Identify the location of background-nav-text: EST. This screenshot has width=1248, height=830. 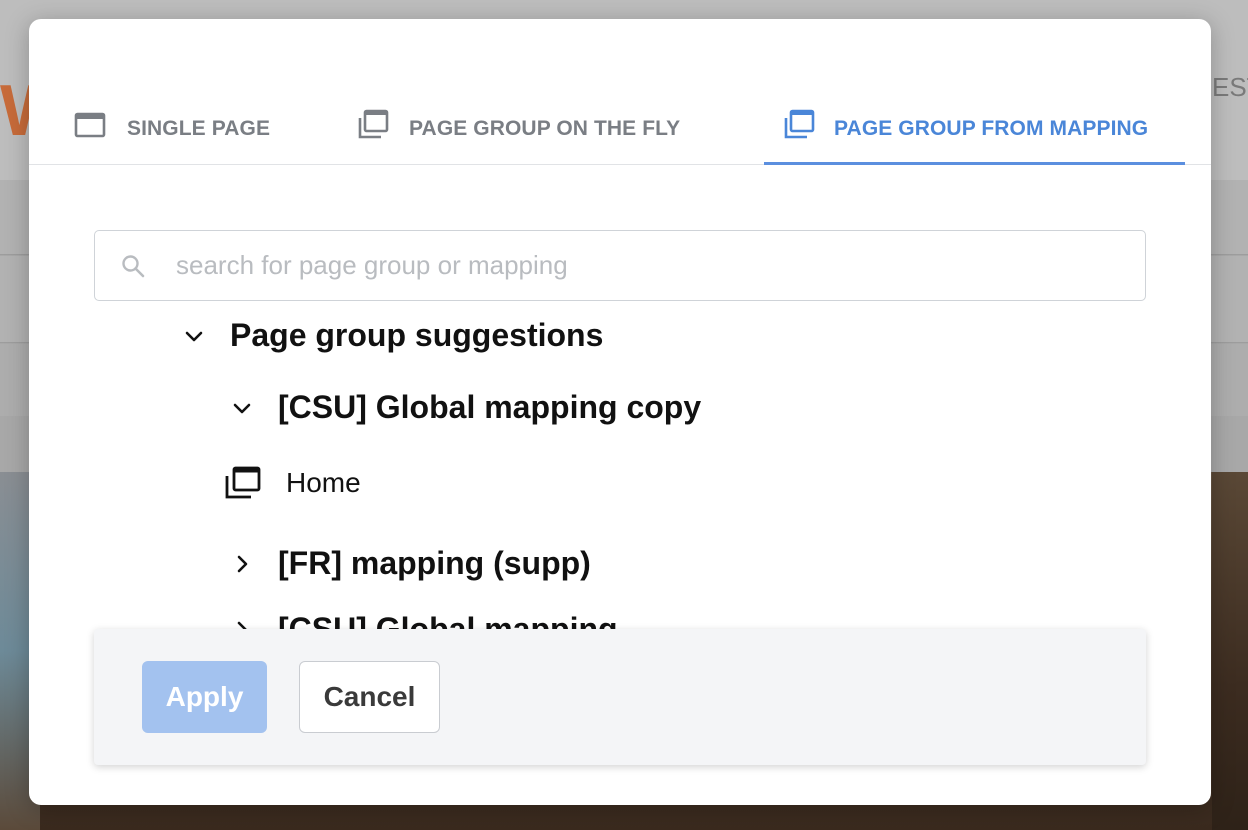
(1230, 87).